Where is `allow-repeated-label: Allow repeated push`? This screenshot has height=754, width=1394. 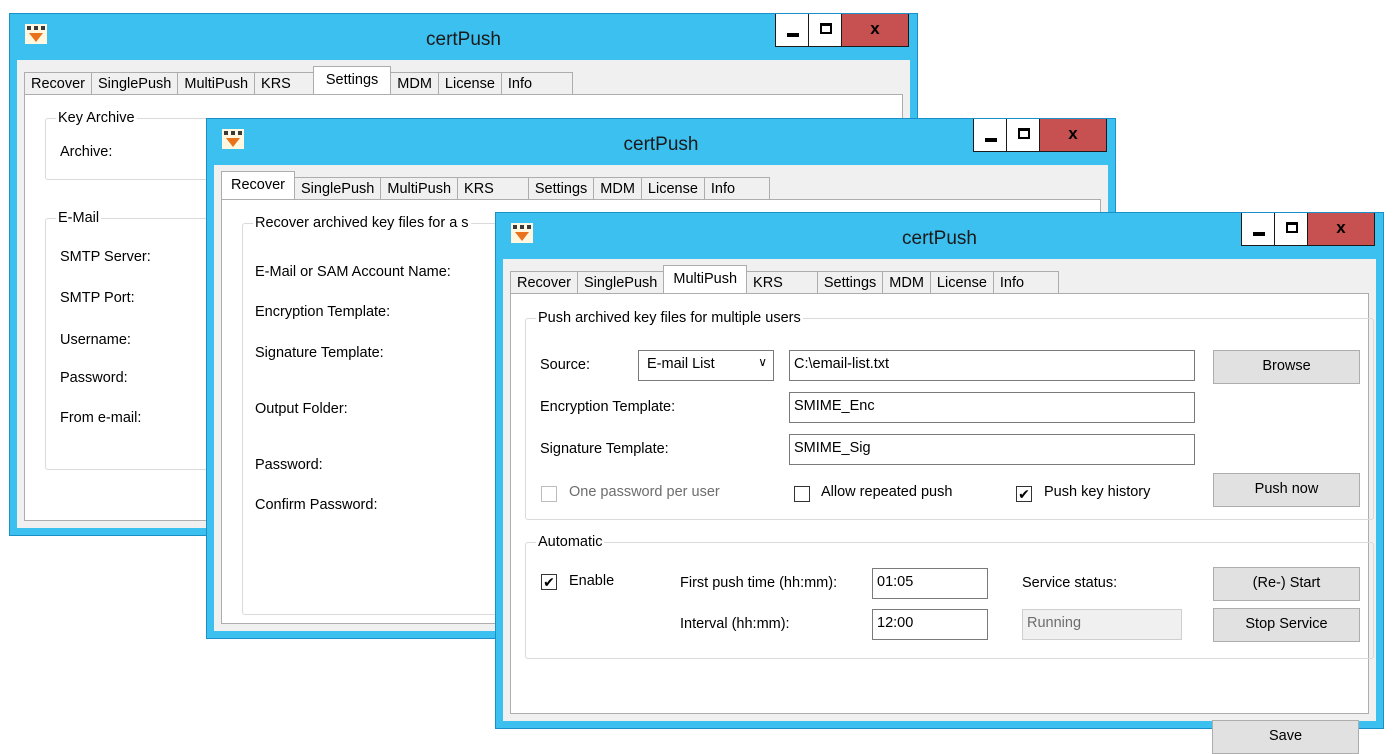
allow-repeated-label: Allow repeated push is located at coordinates (887, 492).